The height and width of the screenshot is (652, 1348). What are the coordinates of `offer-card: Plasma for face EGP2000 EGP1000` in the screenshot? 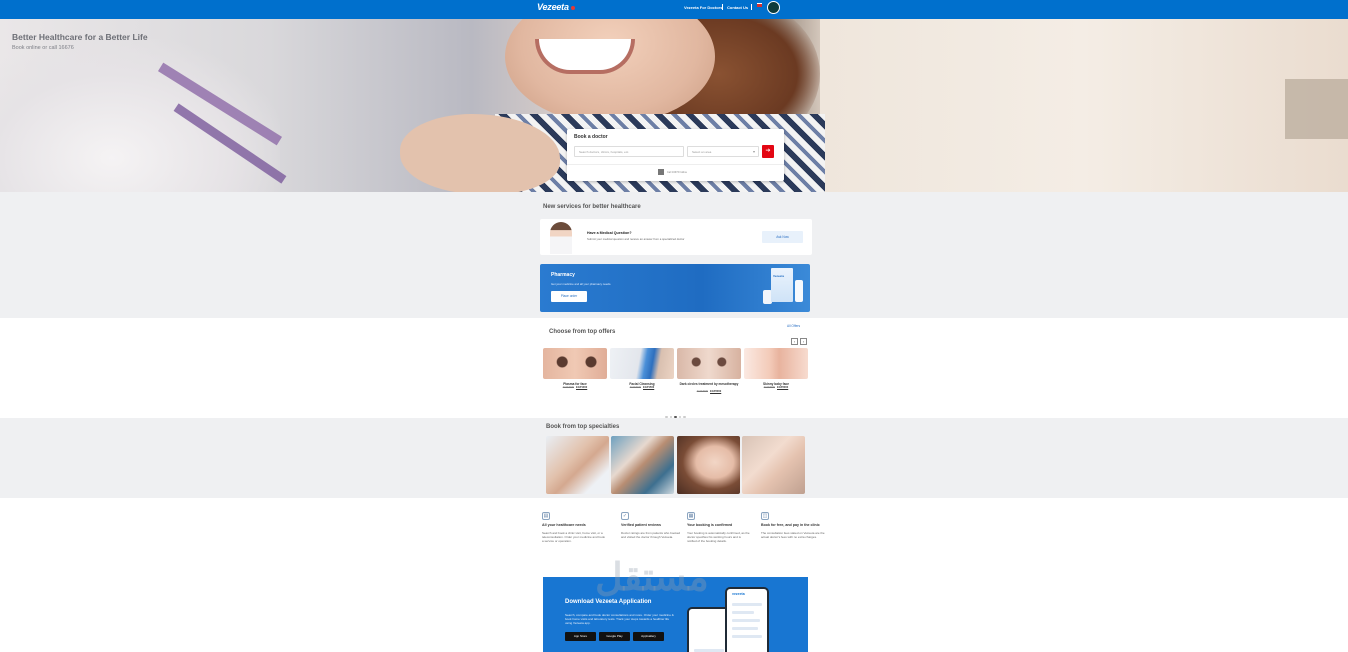 It's located at (575, 373).